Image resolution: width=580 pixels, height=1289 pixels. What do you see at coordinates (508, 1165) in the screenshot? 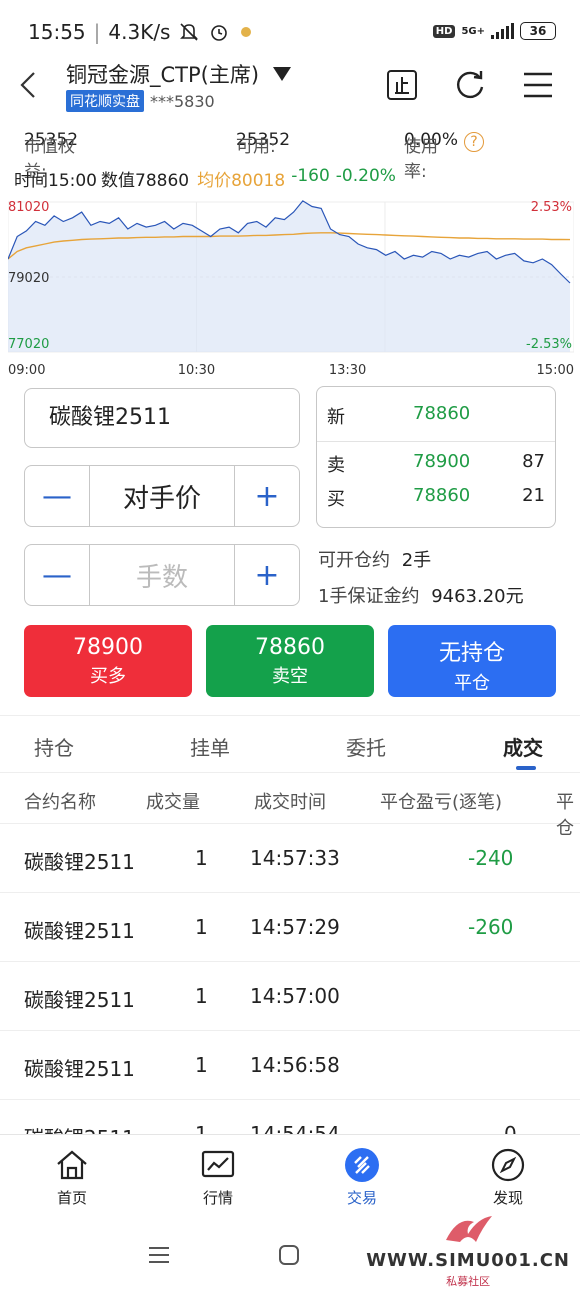
I see `compass-icon` at bounding box center [508, 1165].